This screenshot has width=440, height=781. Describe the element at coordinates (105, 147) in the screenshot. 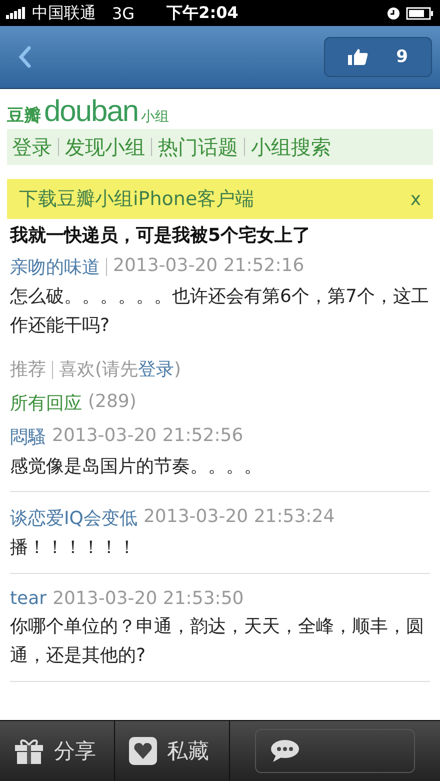

I see `nav-link: 发现小组` at that location.